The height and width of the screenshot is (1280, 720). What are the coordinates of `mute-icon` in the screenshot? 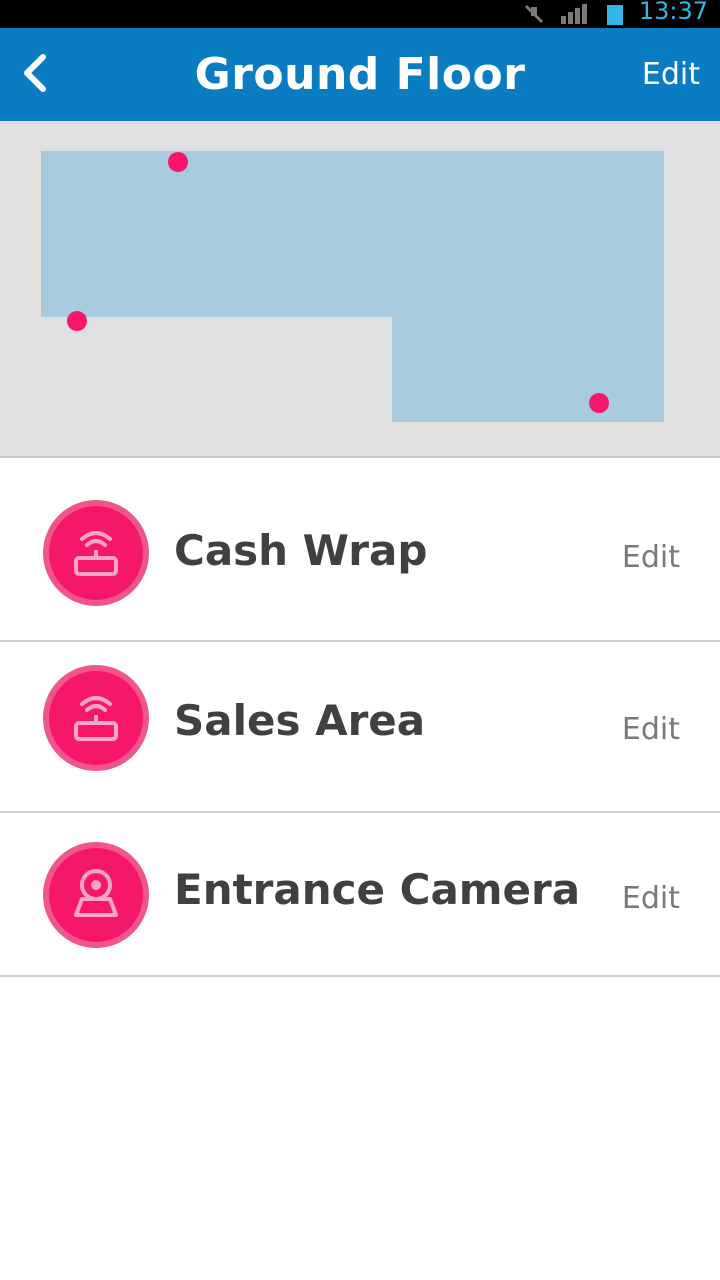 It's located at (534, 14).